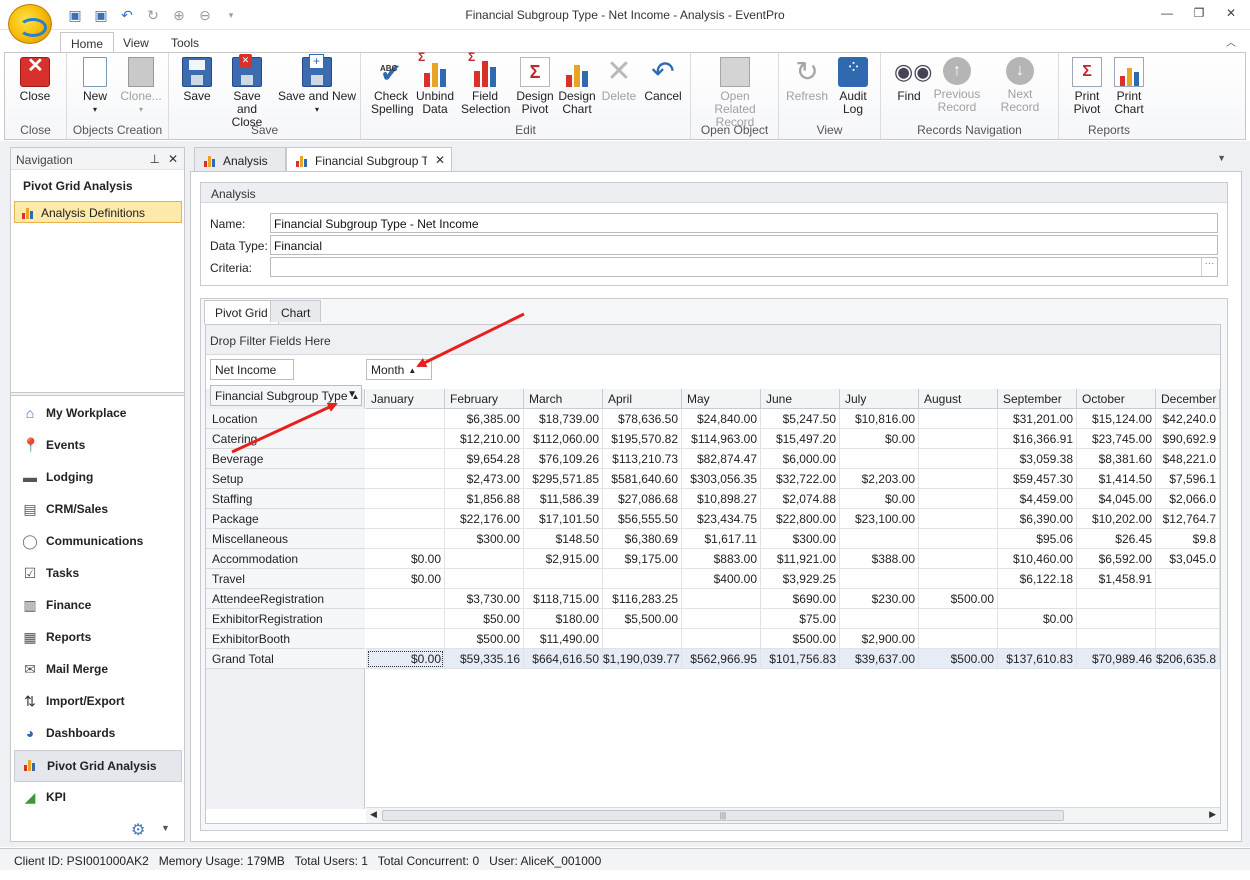 The width and height of the screenshot is (1250, 880). Describe the element at coordinates (853, 86) in the screenshot. I see `audit-log-button: Audit Log` at that location.